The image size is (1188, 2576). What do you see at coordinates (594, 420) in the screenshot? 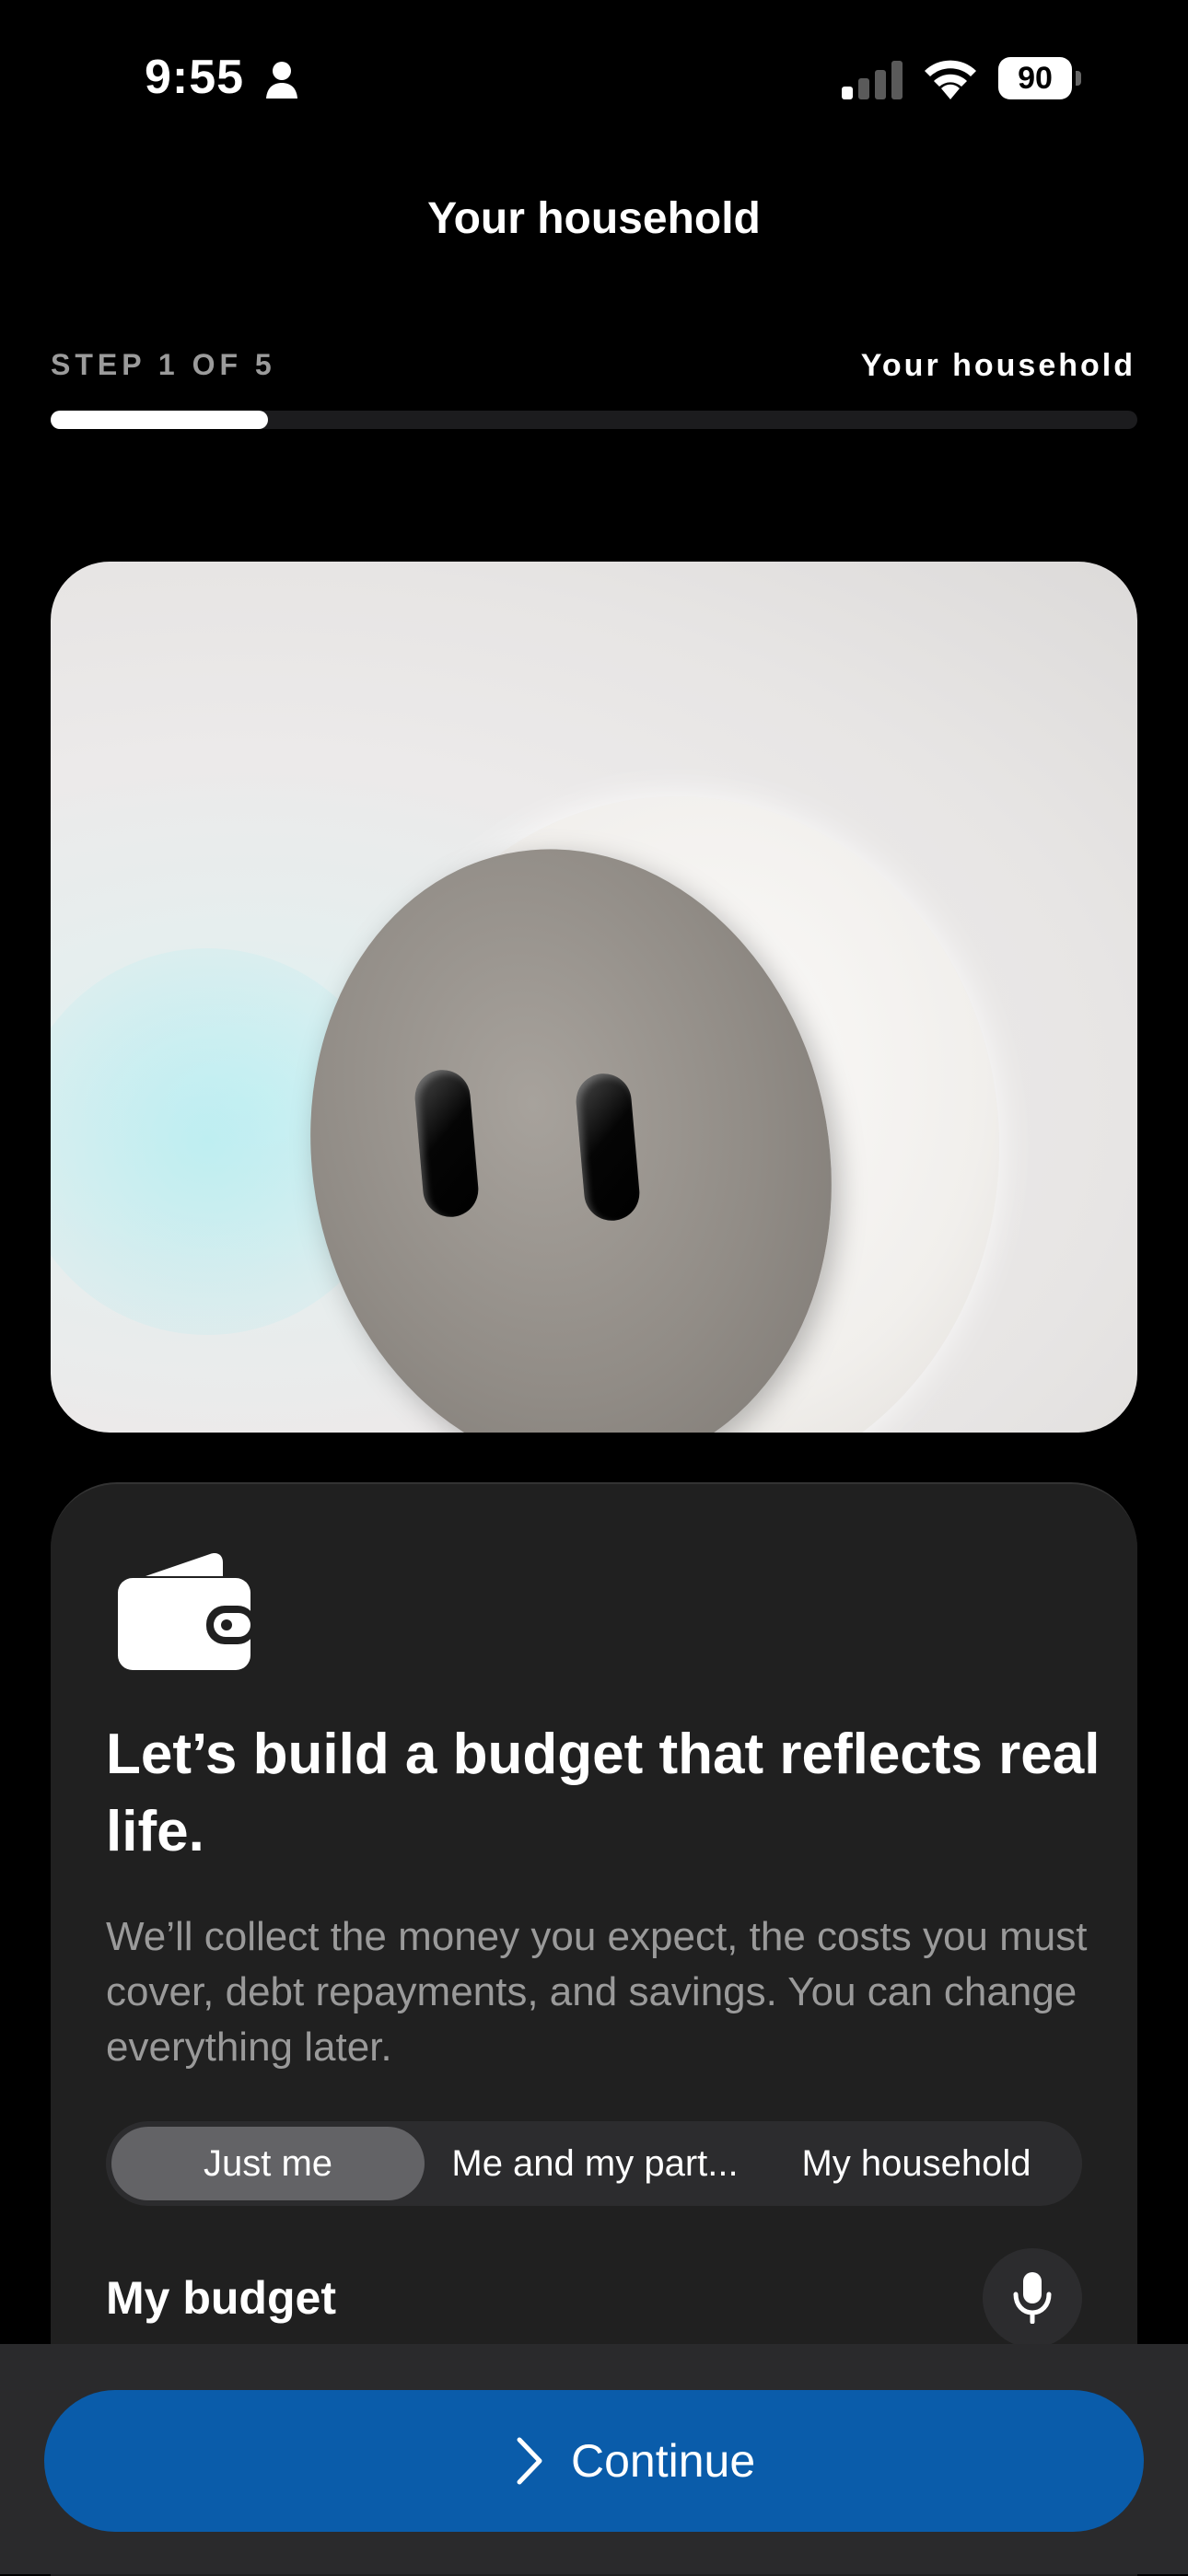
I see `progress-bar` at bounding box center [594, 420].